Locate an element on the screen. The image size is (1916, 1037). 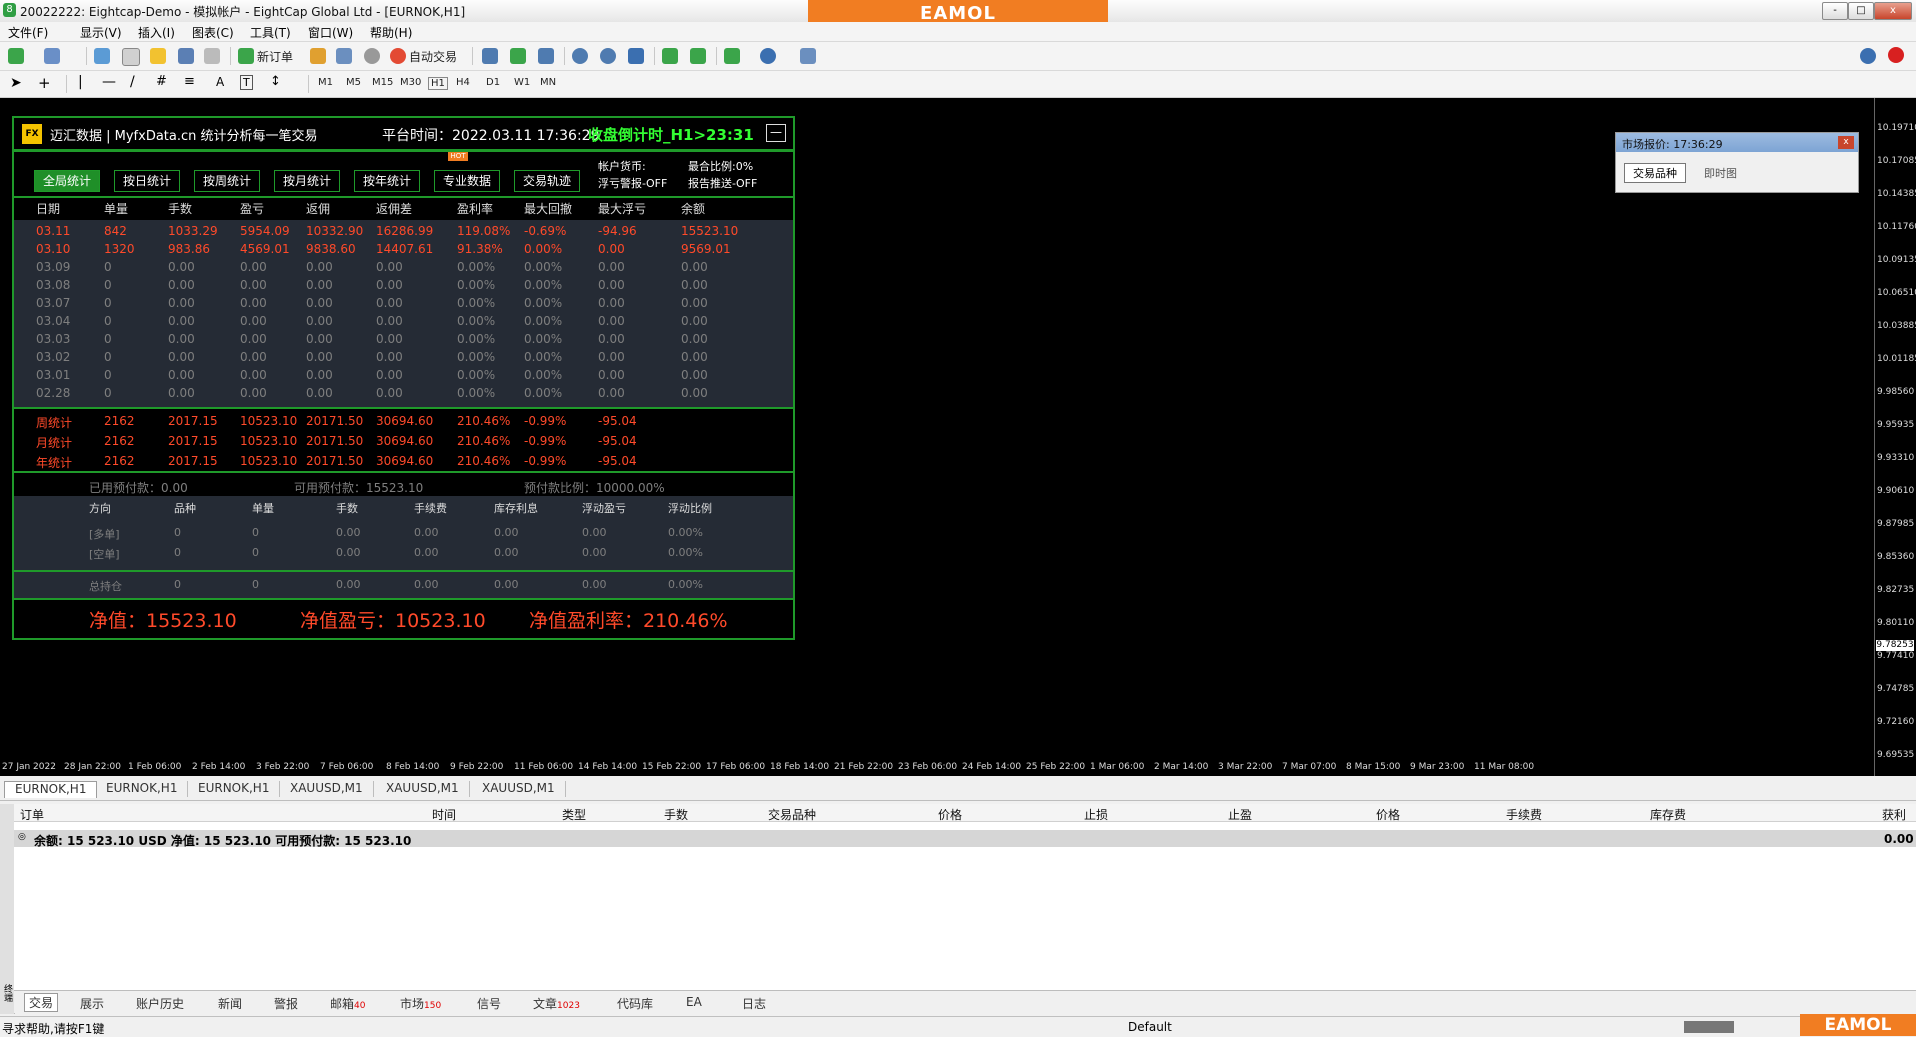
terminal-tab: EA is located at coordinates (694, 1002).